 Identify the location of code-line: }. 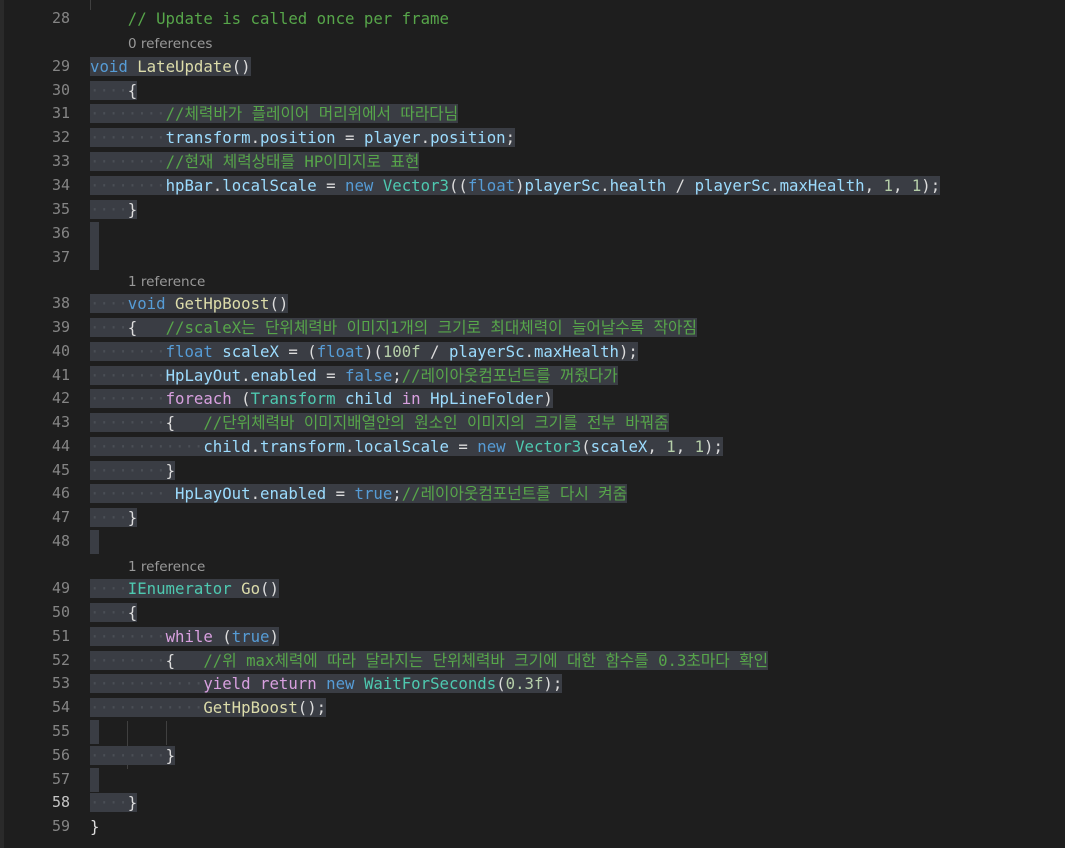
(94, 827).